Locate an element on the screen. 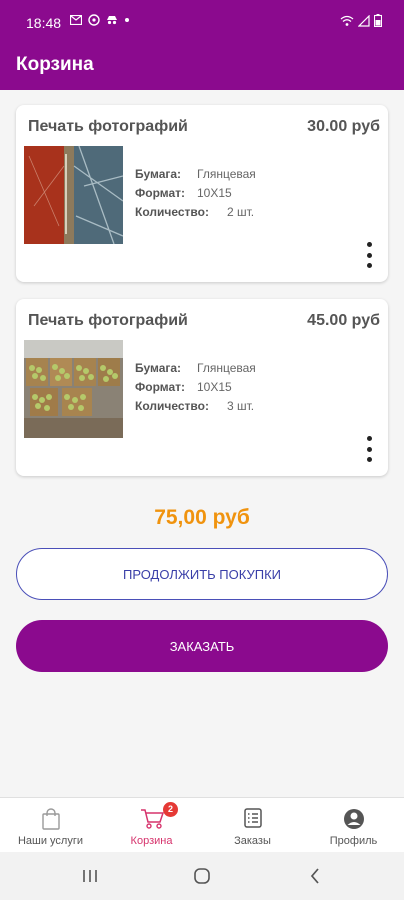 This screenshot has width=404, height=900. status-time: 18:48 is located at coordinates (44, 23).